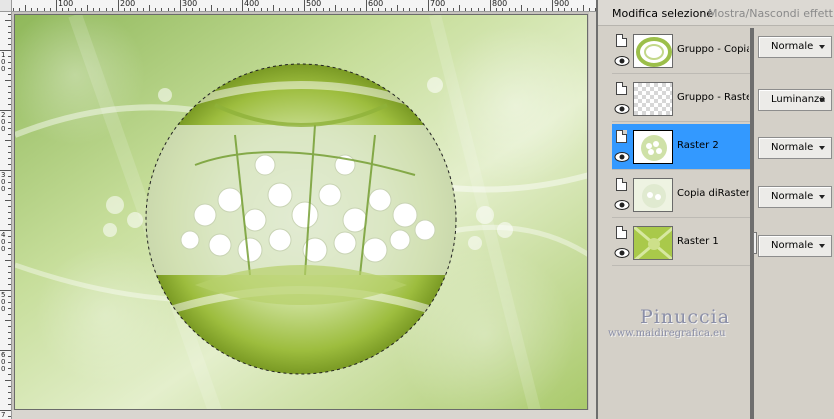  I want to click on layer-name: Raster 1, so click(698, 241).